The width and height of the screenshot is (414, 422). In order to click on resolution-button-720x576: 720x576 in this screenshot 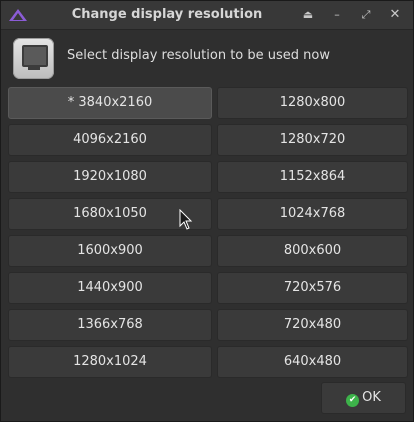, I will do `click(312, 288)`.